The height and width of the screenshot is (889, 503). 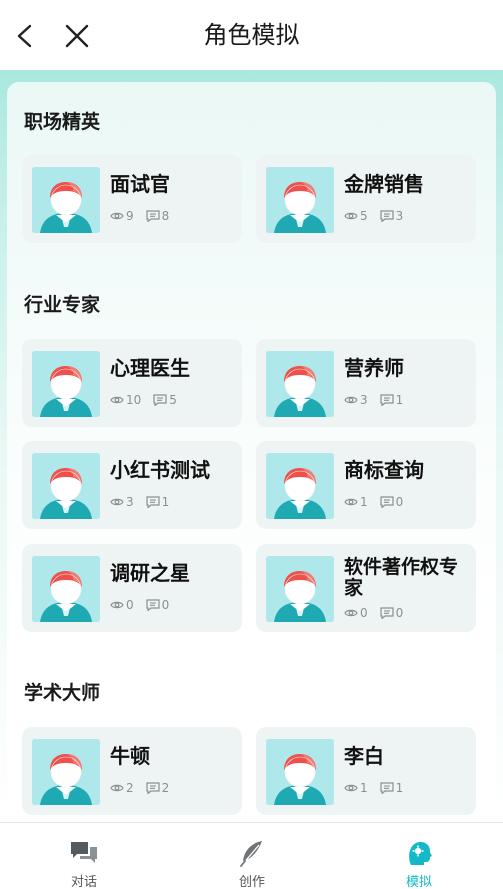 I want to click on role-card-software-copyright-expert: 软件著作权专家 0 0, so click(x=366, y=588).